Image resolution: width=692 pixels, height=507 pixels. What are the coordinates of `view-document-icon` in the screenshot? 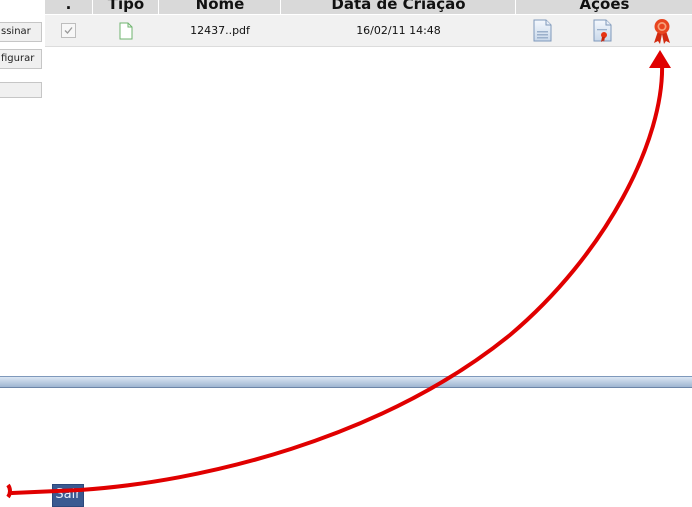 It's located at (542, 30).